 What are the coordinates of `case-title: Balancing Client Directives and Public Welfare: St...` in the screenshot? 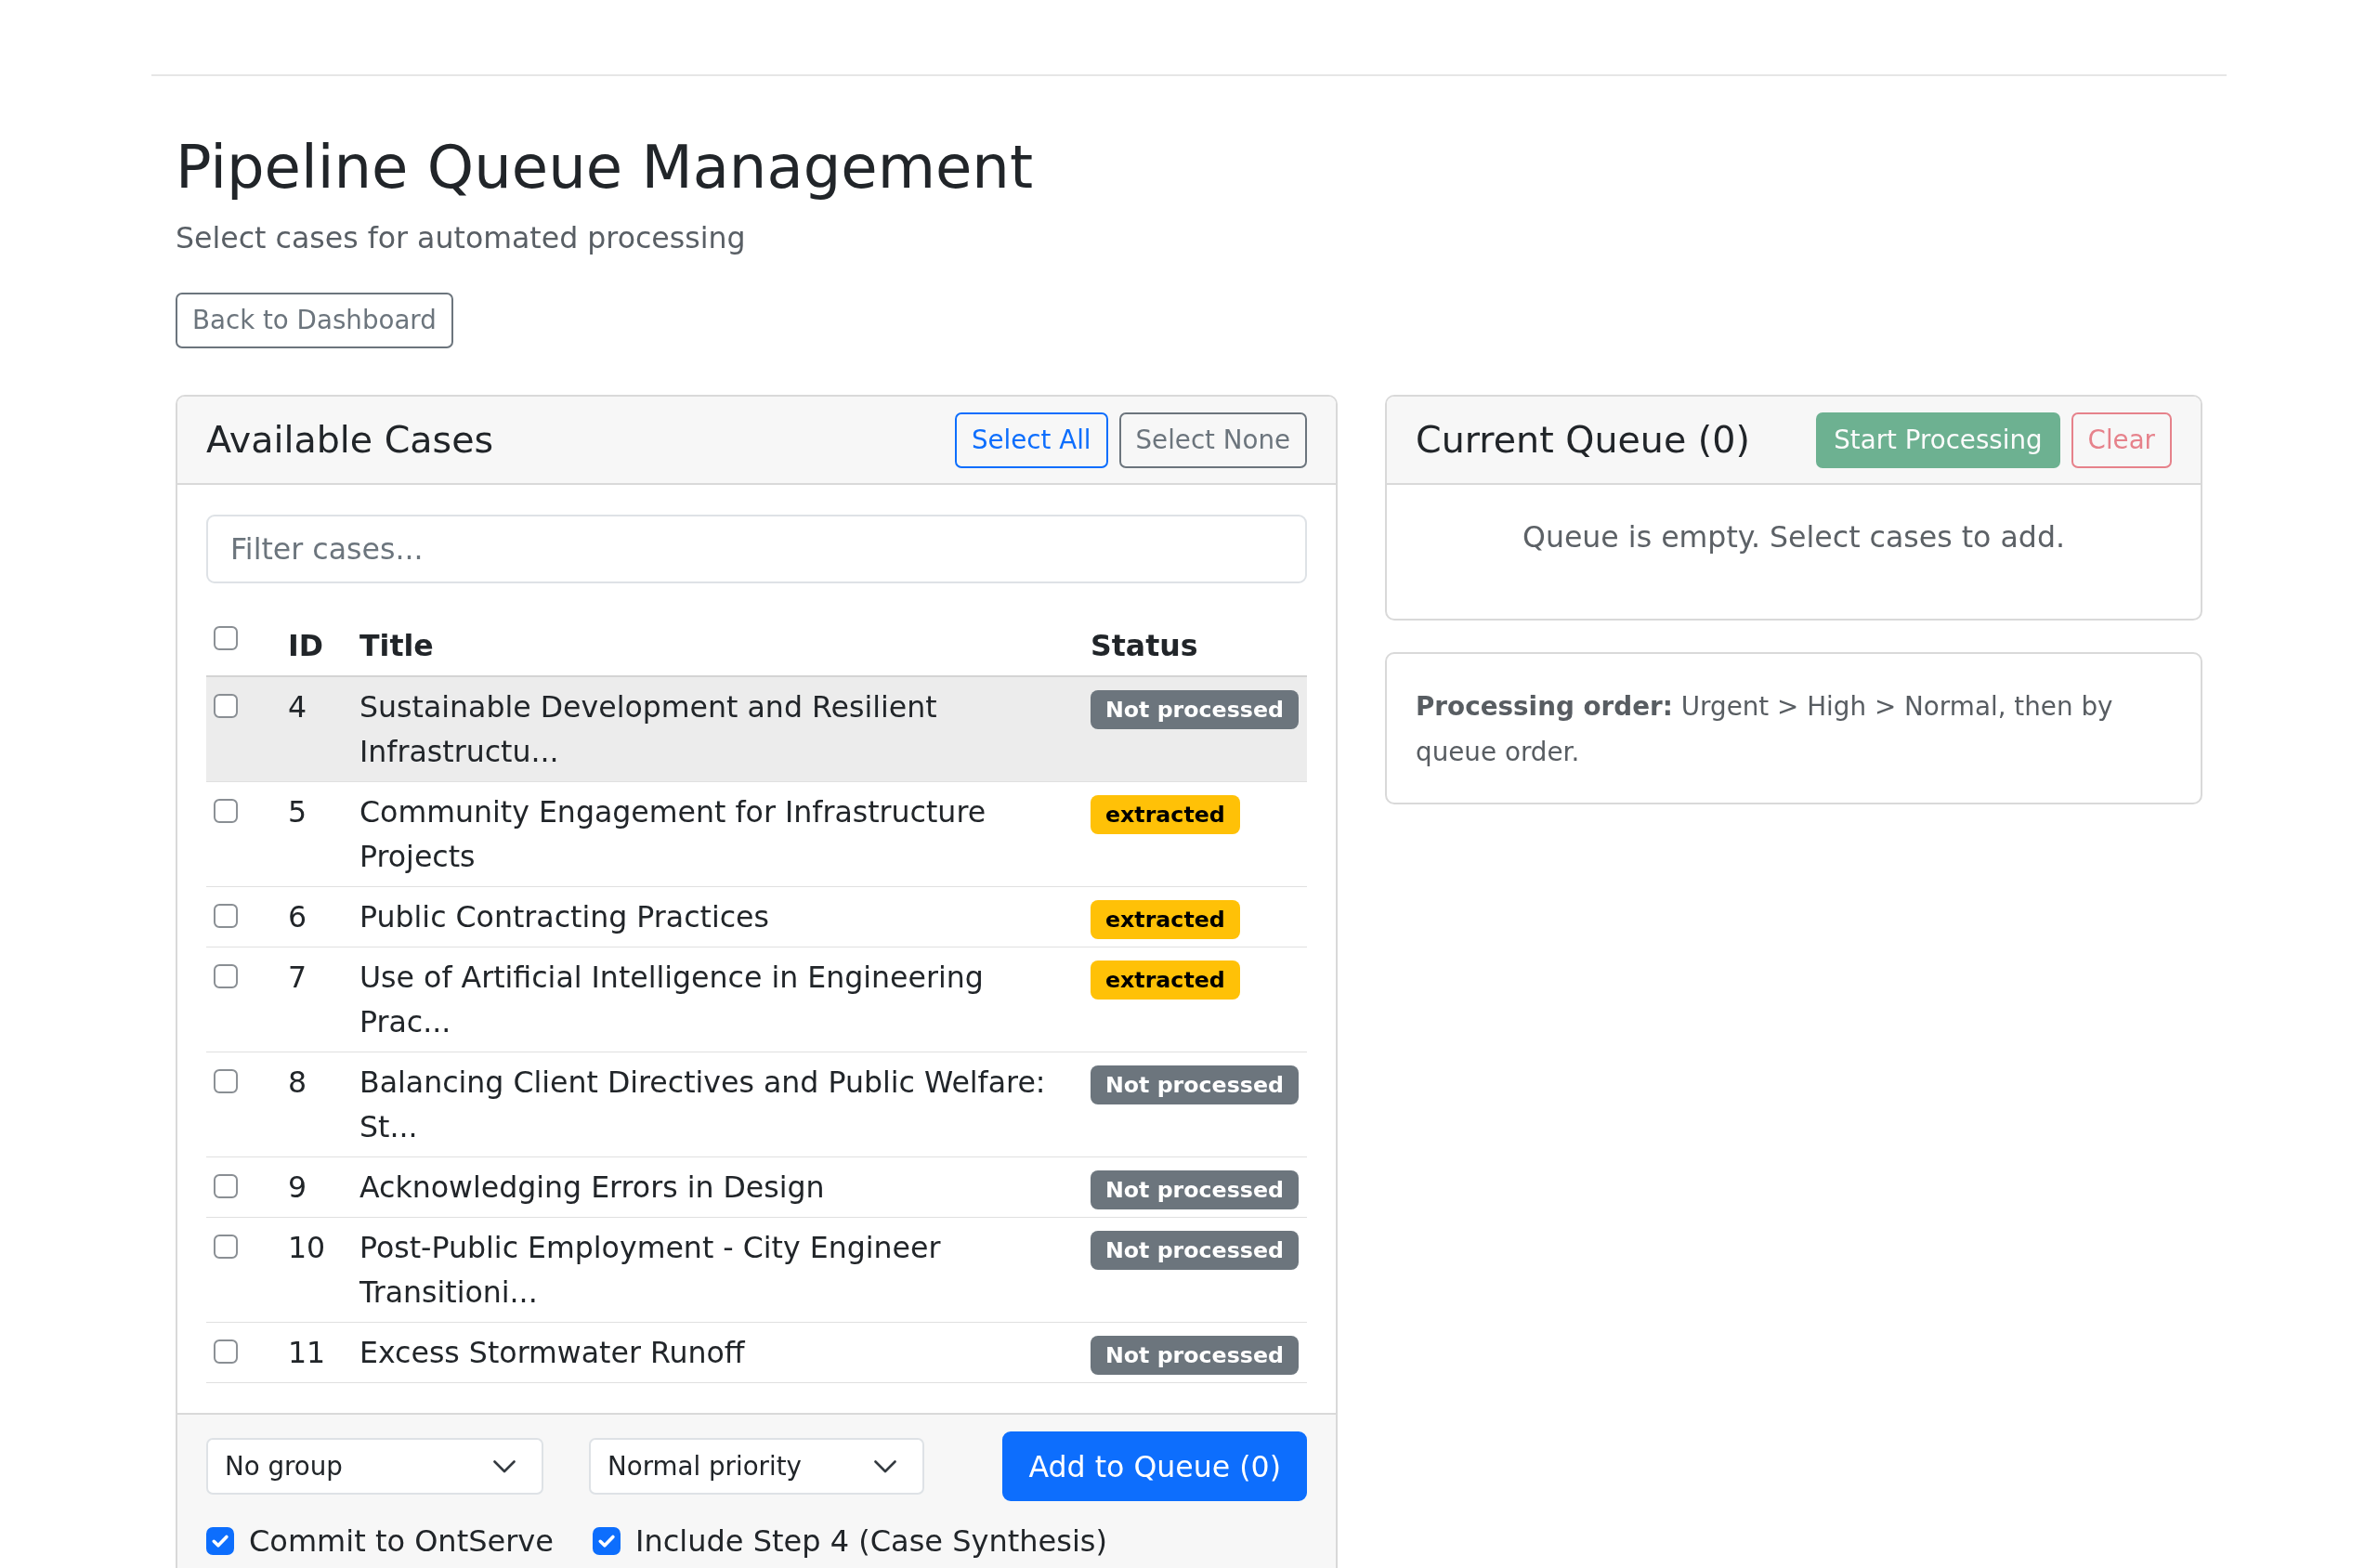 It's located at (703, 1104).